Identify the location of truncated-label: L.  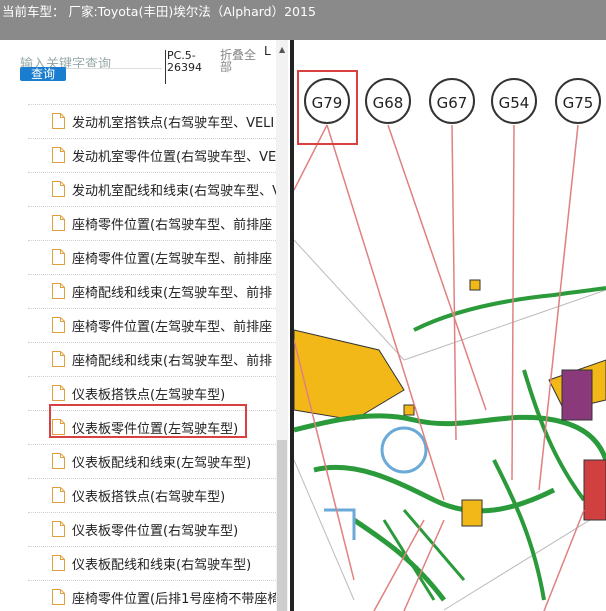
(267, 51).